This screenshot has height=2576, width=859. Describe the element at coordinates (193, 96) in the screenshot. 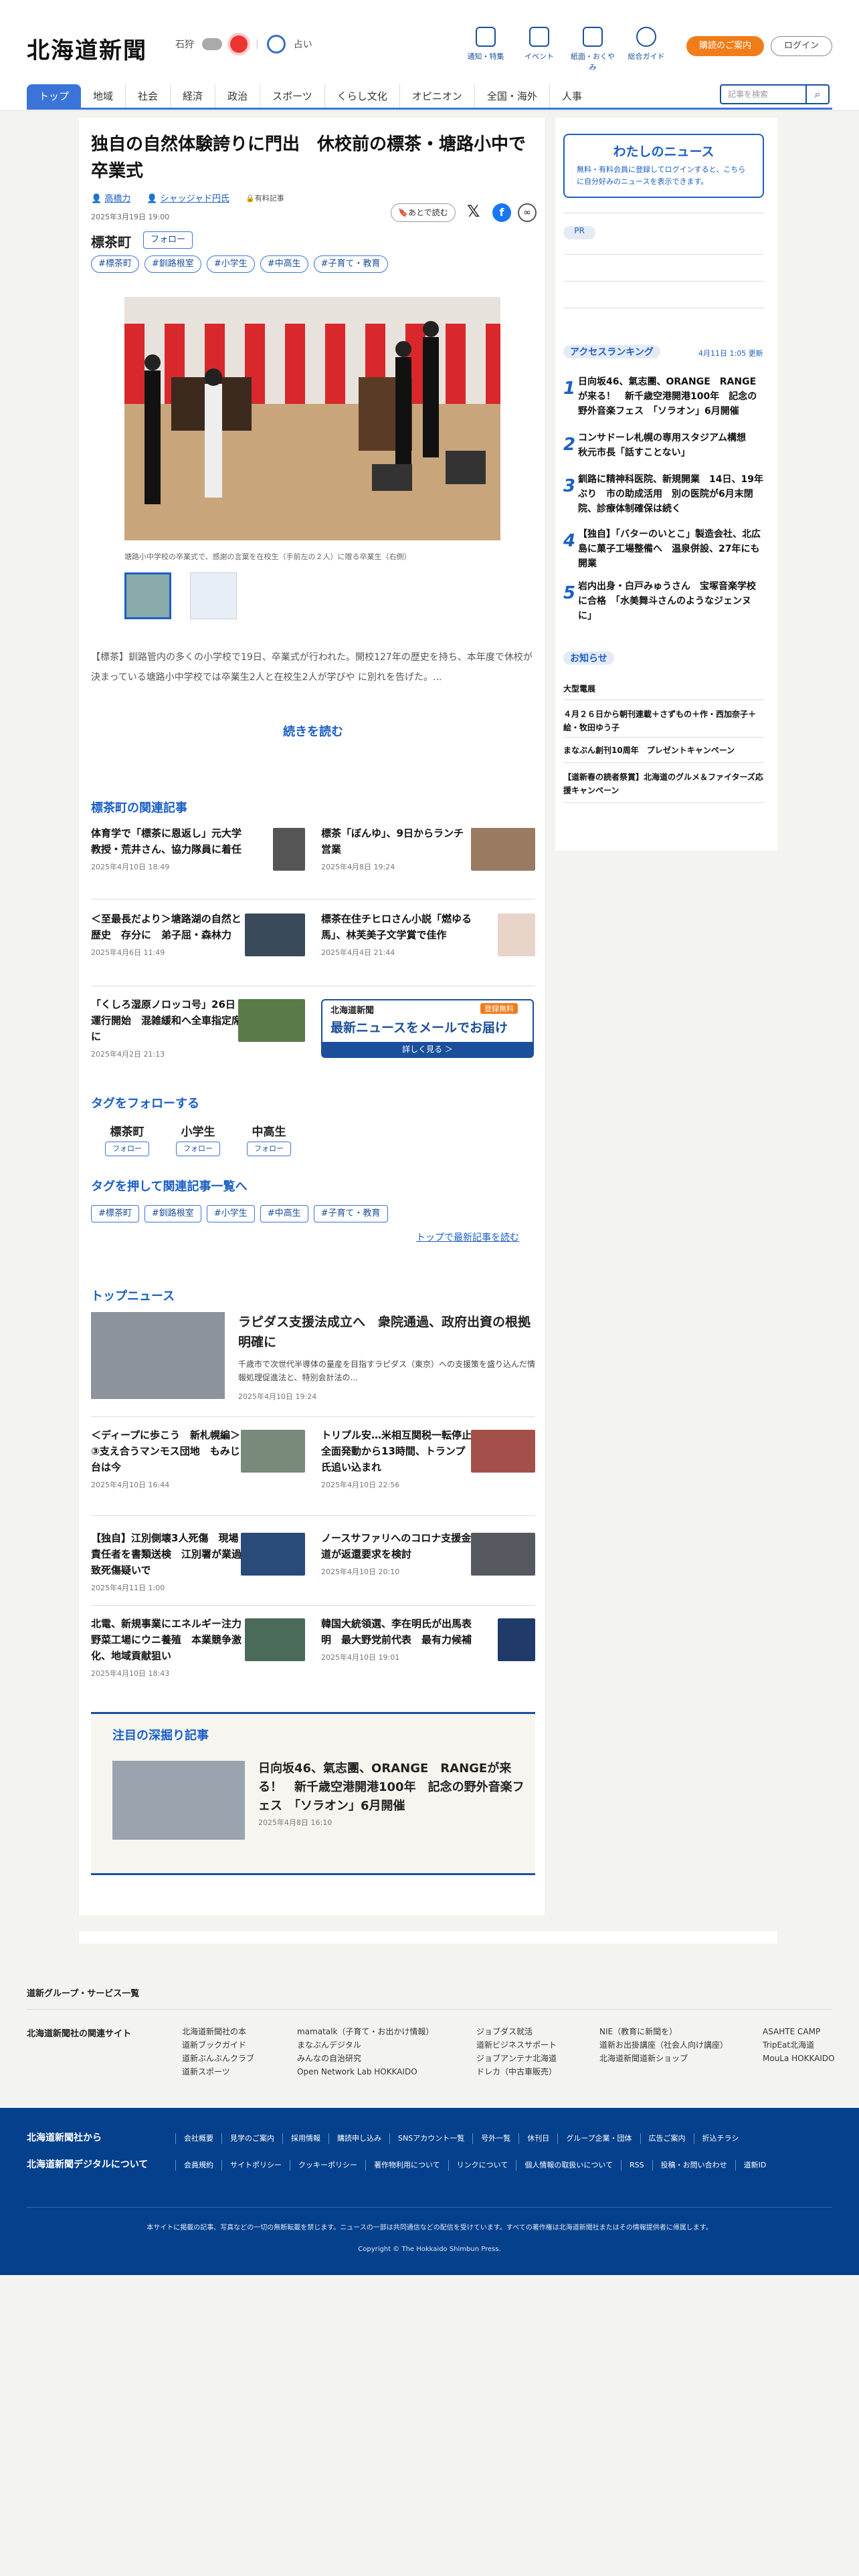

I see `tab-economy: 経済` at that location.